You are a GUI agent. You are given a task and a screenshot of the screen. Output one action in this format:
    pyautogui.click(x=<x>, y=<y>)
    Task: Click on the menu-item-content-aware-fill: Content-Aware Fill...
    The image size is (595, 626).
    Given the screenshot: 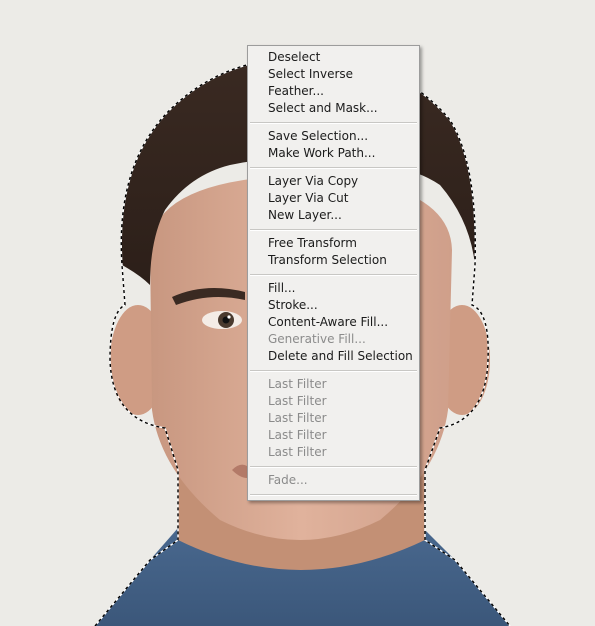 What is the action you would take?
    pyautogui.click(x=328, y=322)
    